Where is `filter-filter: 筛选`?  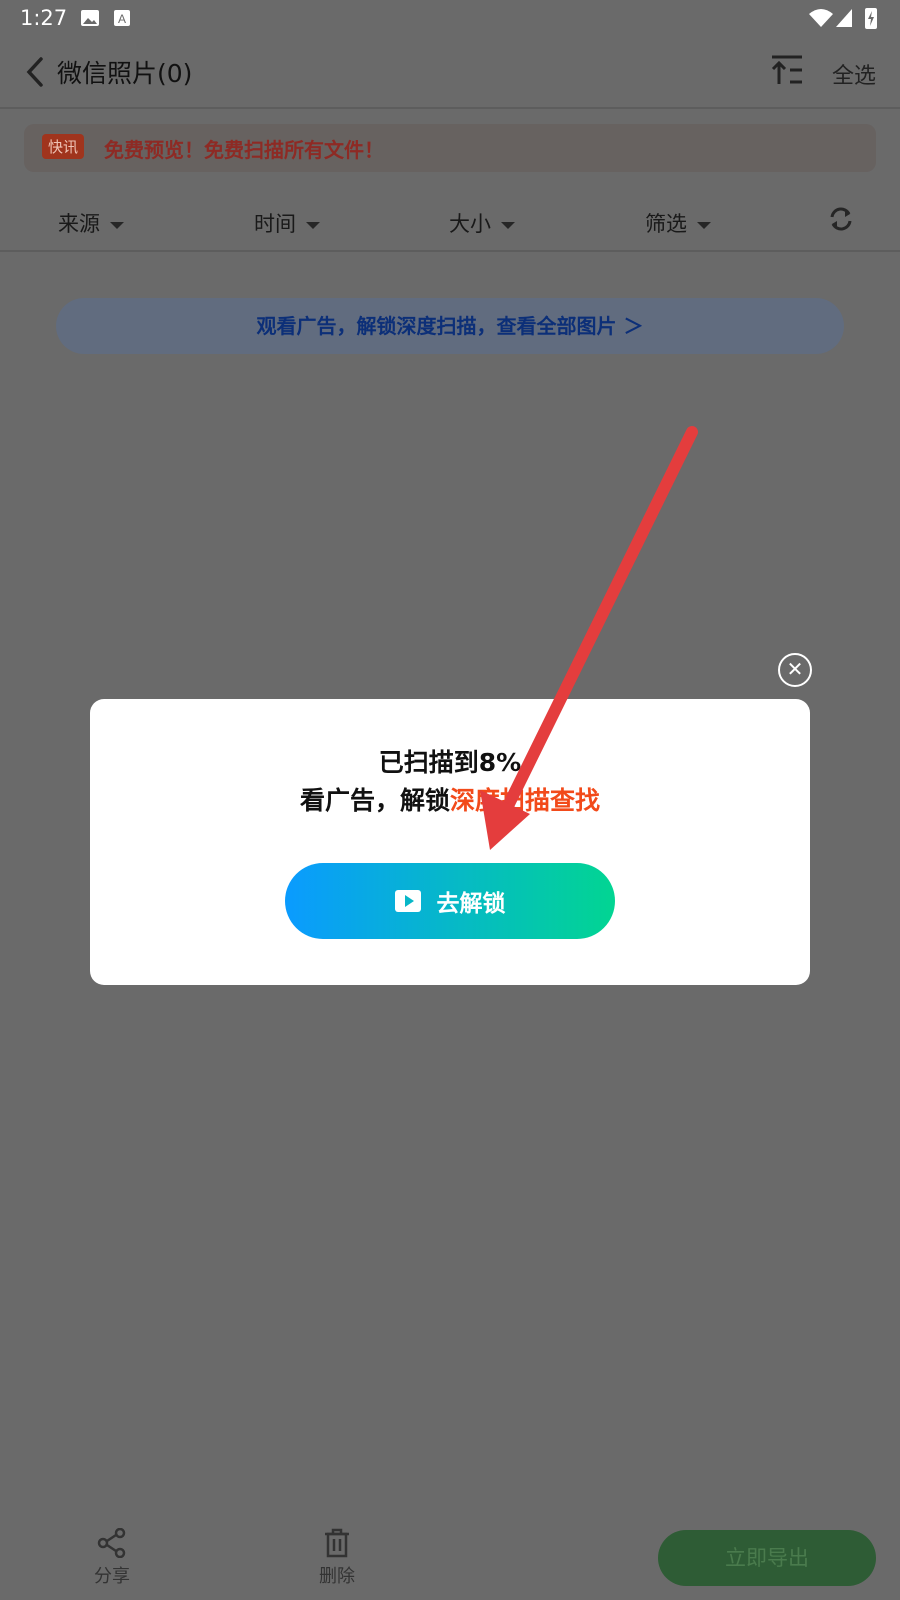 filter-filter: 筛选 is located at coordinates (678, 223).